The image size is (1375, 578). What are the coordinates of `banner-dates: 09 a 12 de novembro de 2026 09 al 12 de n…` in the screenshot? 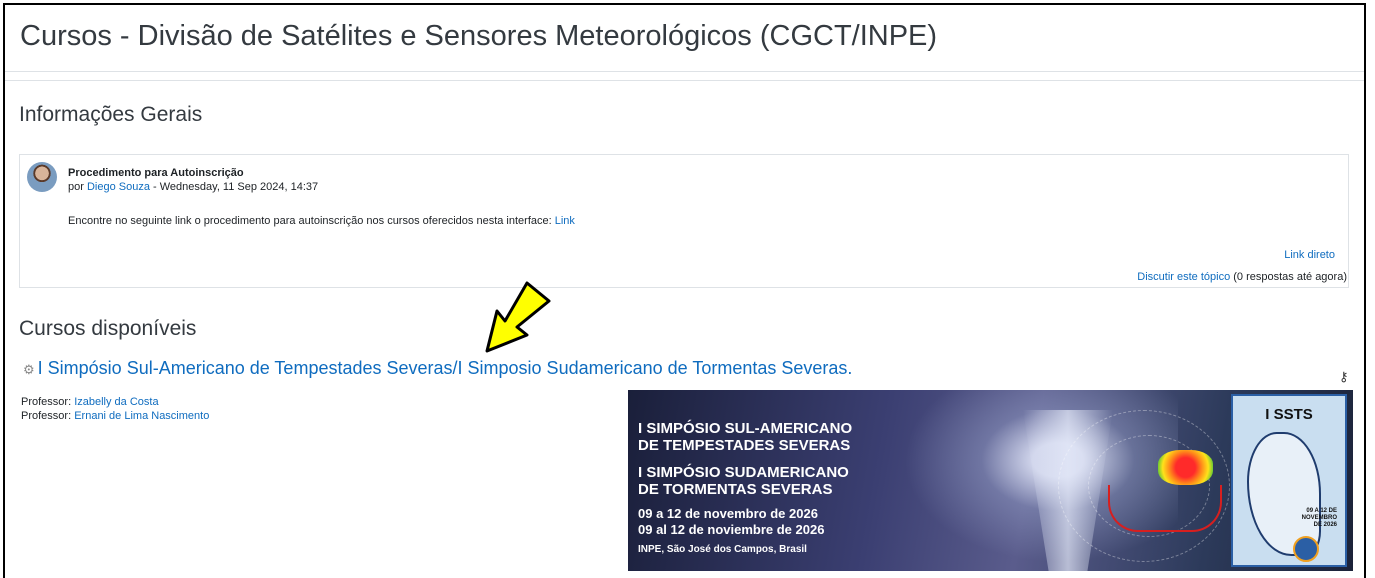 It's located at (731, 522).